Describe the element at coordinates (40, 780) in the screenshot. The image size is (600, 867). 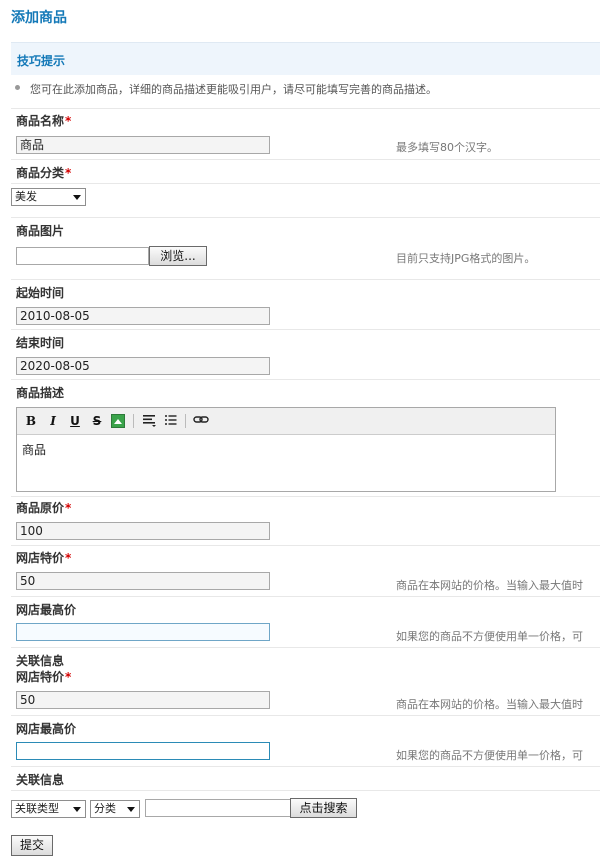
I see `related-info-label-2: 关联信息` at that location.